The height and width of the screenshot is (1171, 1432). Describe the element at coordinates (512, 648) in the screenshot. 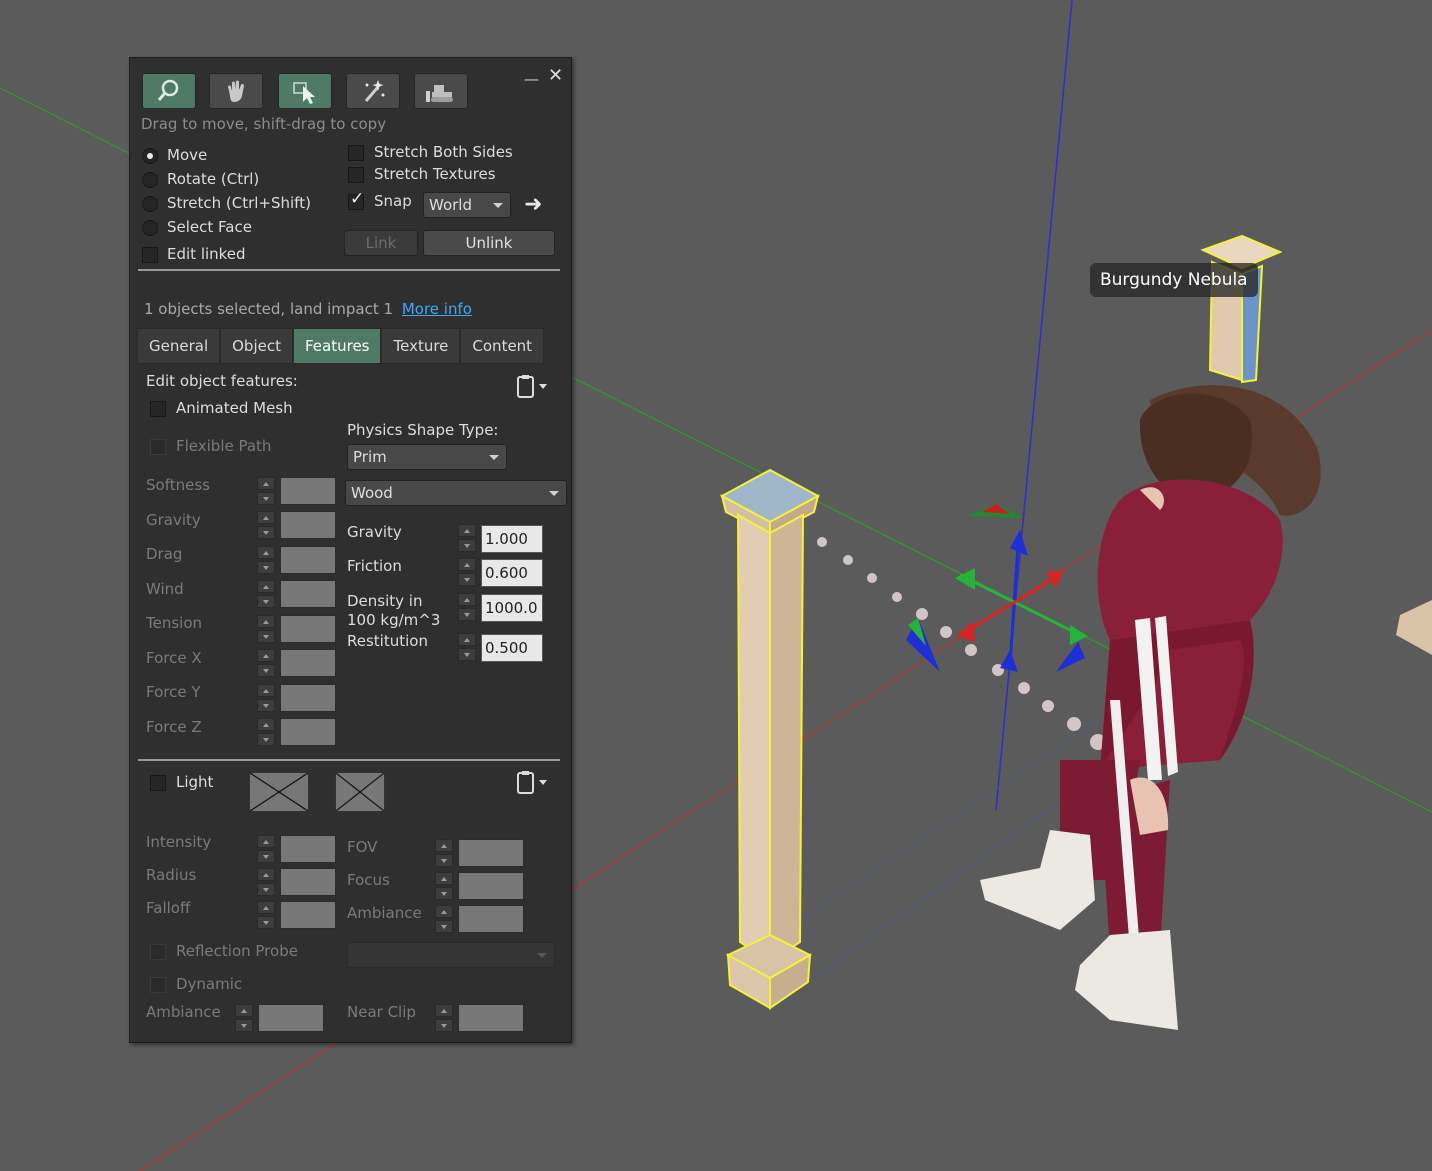

I see `restitution-input: 0.500` at that location.